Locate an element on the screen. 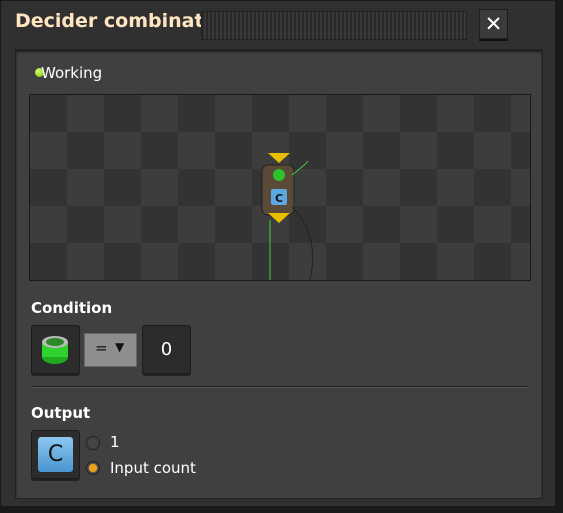 The width and height of the screenshot is (563, 513). constant-slot: 0 is located at coordinates (166, 349).